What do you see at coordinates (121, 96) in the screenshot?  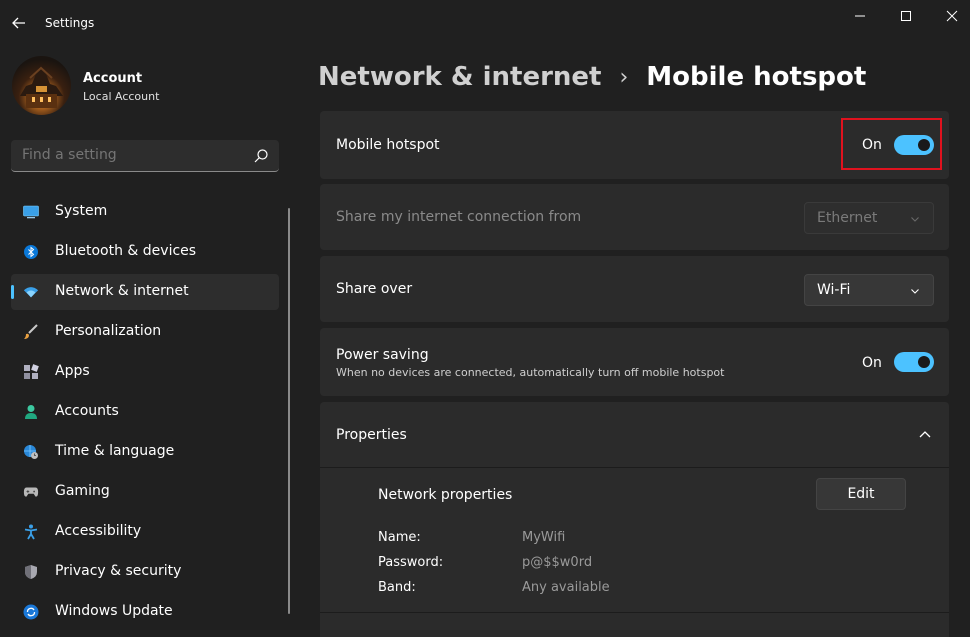 I see `account-type: Local Account` at bounding box center [121, 96].